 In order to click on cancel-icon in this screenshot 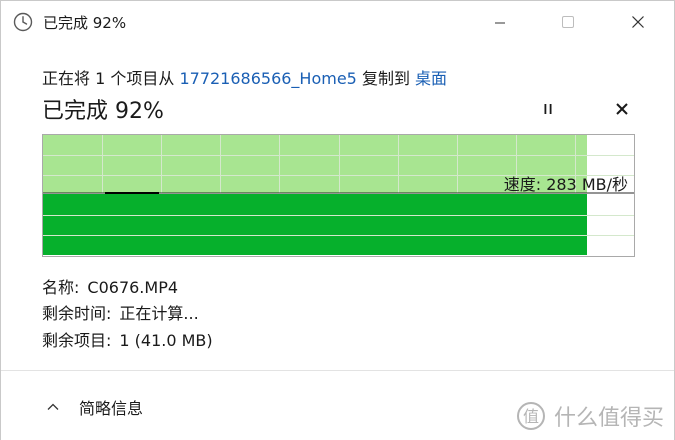, I will do `click(622, 110)`.